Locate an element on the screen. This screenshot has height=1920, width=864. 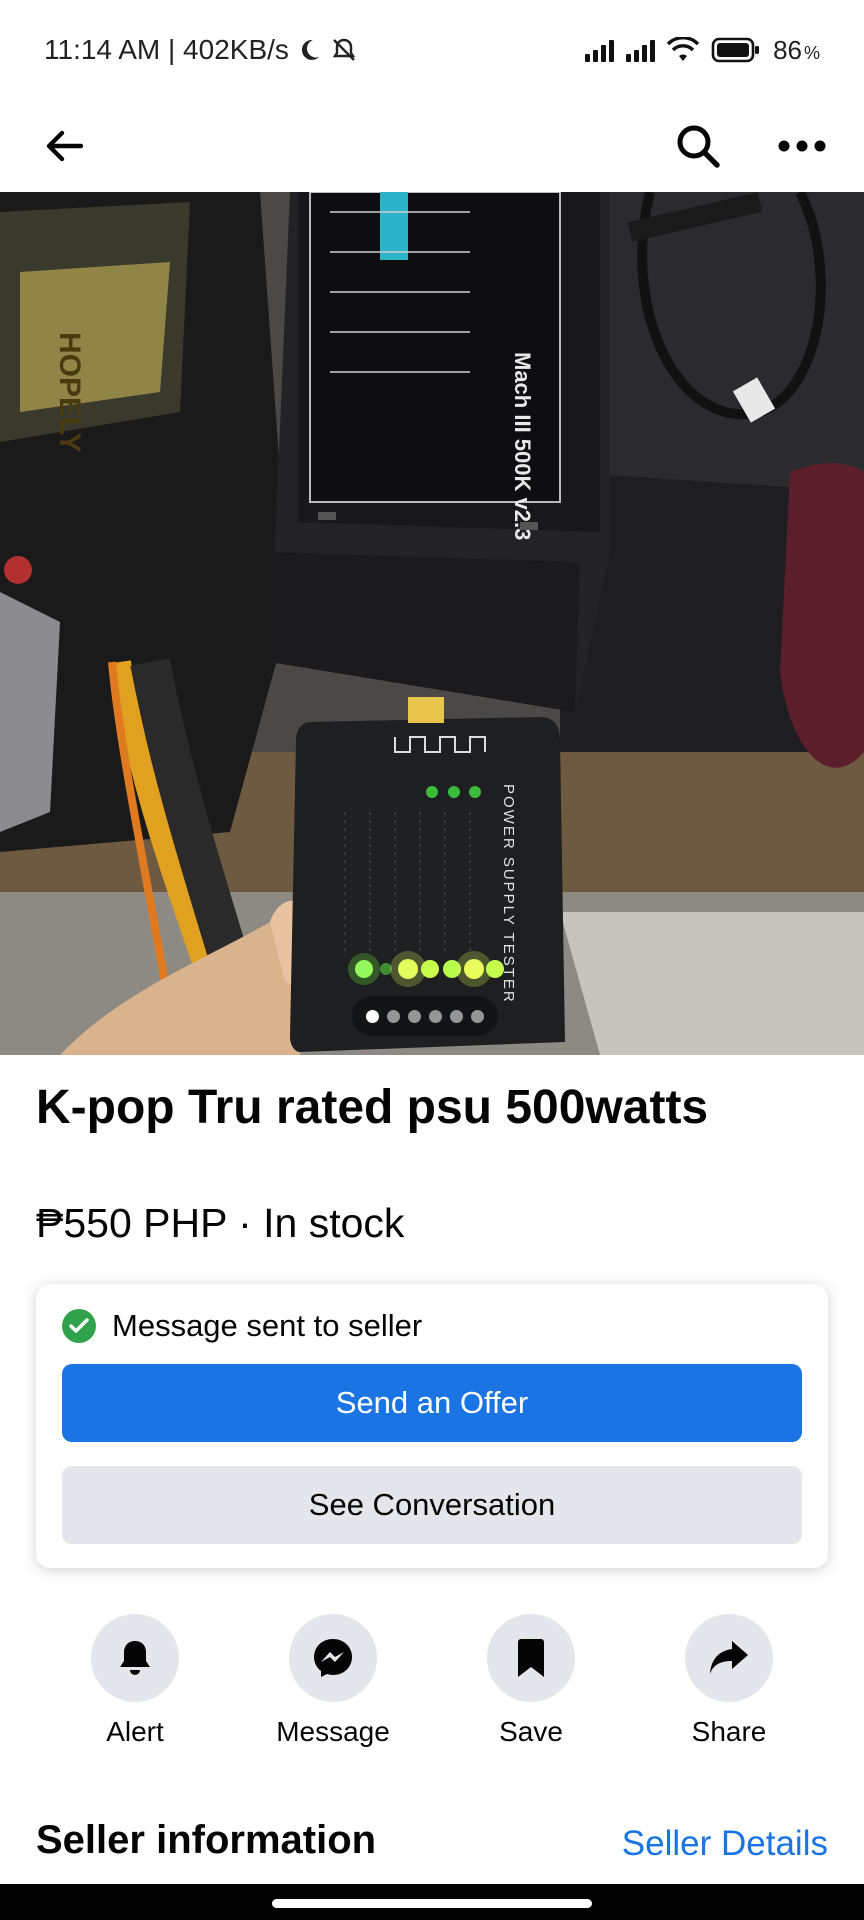
messenger-icon is located at coordinates (333, 1658).